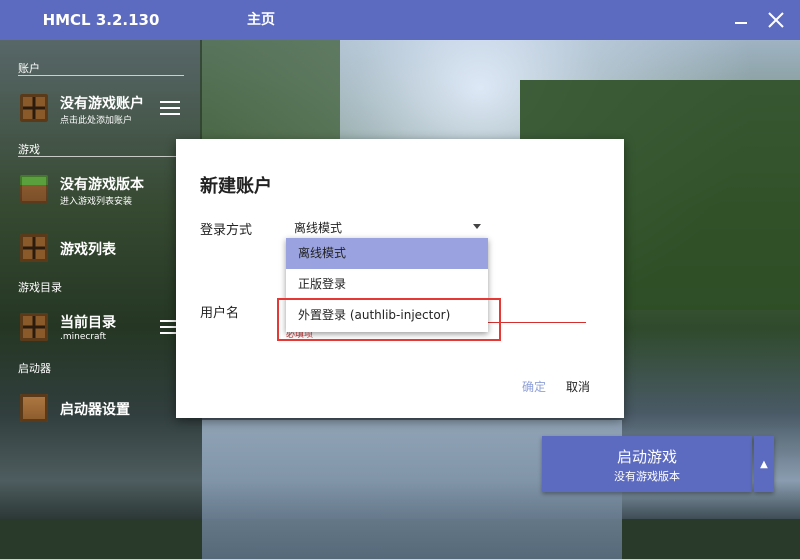  I want to click on title-bar: HMCL 3.2.130 主页, so click(400, 20).